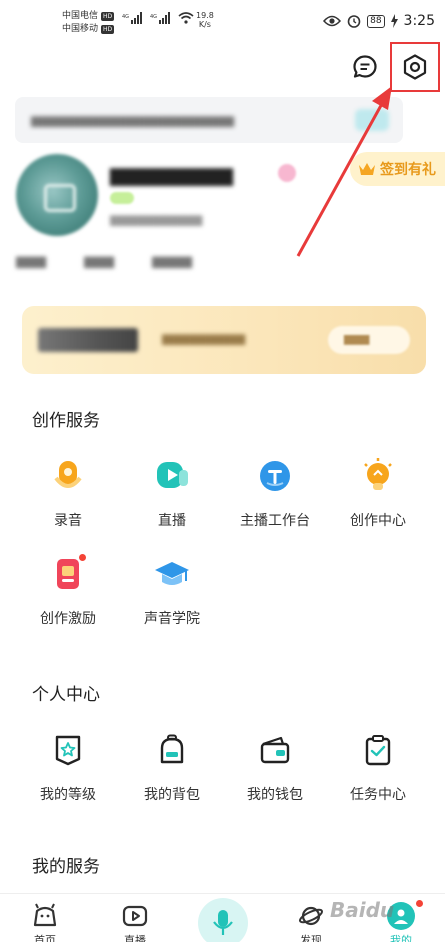  Describe the element at coordinates (275, 476) in the screenshot. I see `workbench-icon` at that location.